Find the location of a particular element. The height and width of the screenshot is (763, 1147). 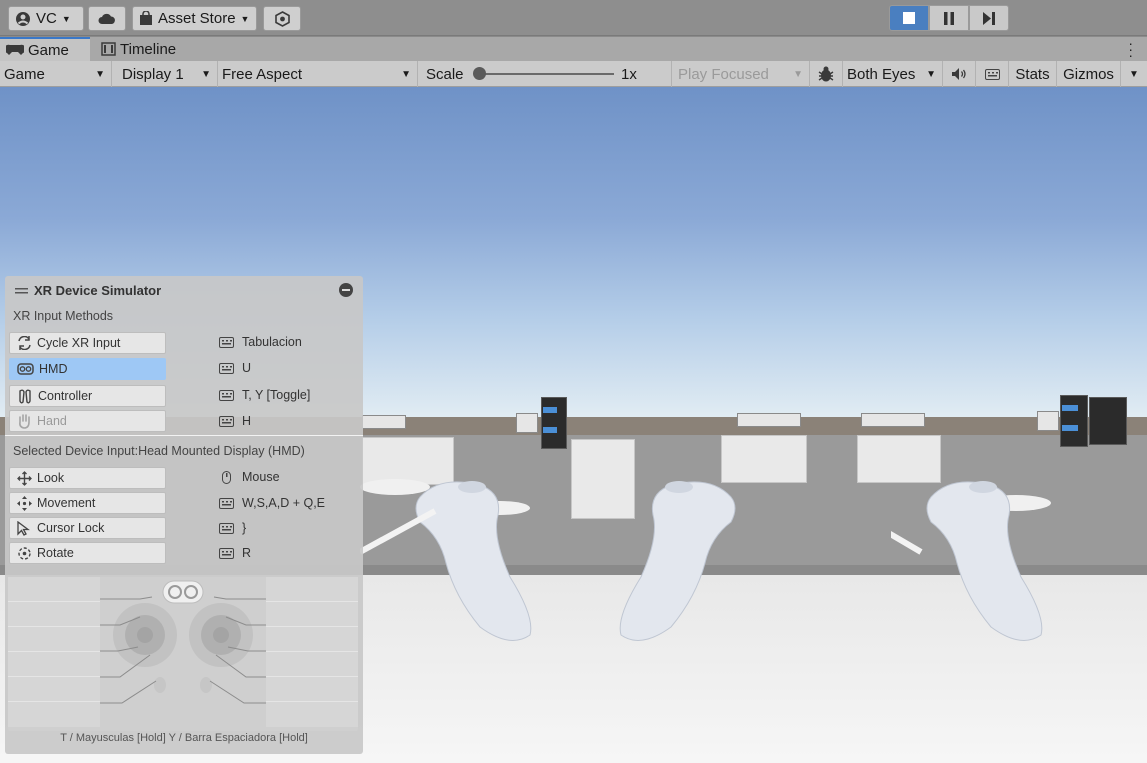

account-label: VC is located at coordinates (46, 18).